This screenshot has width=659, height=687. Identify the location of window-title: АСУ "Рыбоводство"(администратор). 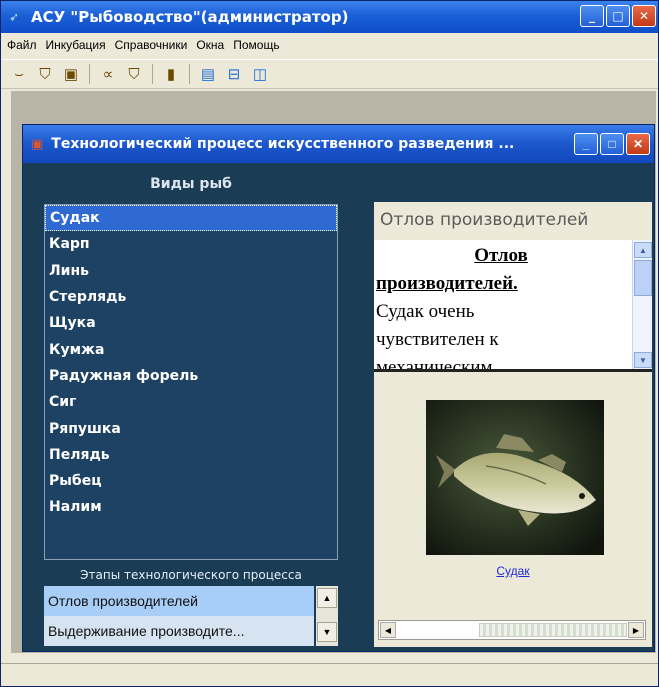
(190, 17).